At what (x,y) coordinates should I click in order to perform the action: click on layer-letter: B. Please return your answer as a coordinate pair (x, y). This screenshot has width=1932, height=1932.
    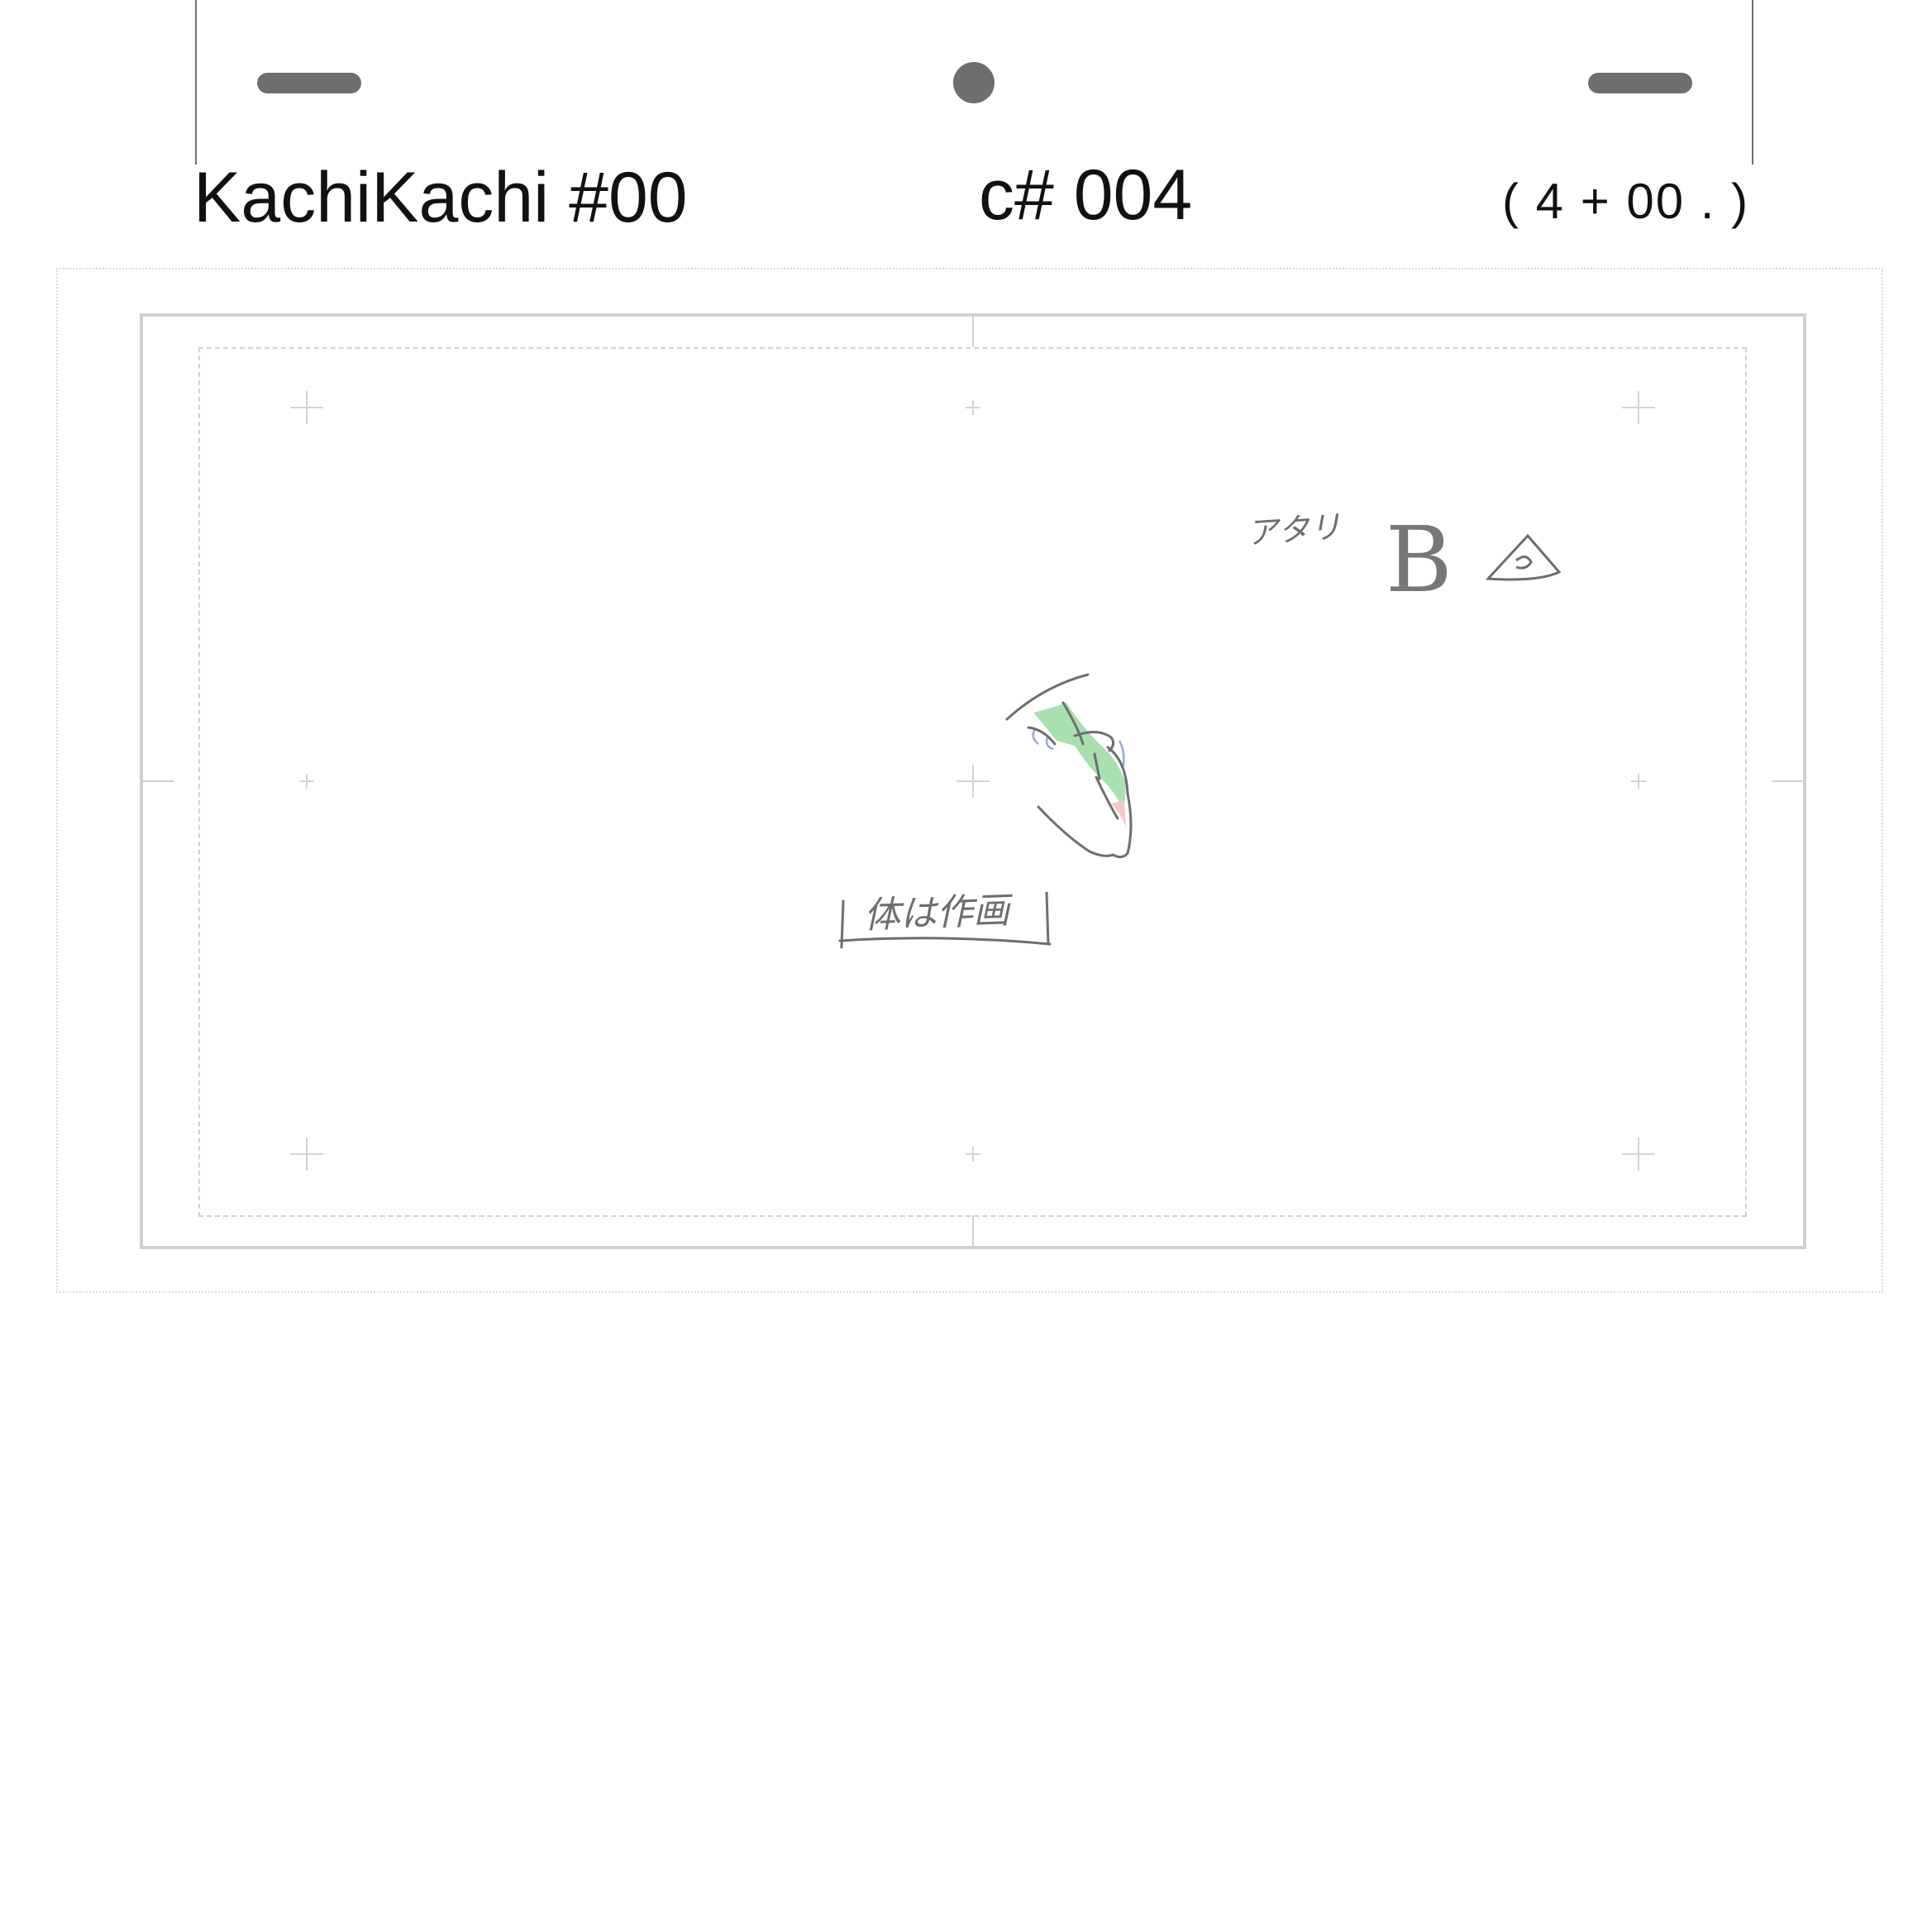
    Looking at the image, I should click on (1419, 560).